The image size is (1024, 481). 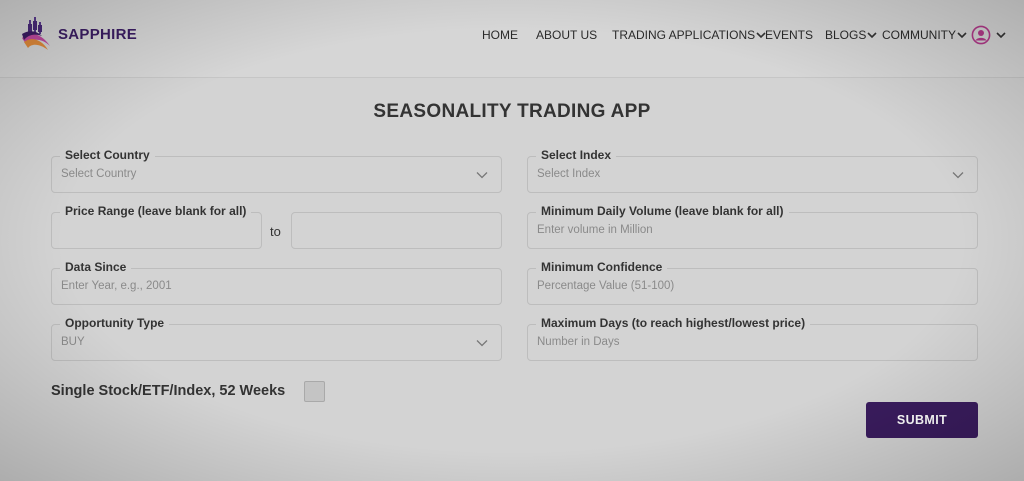 I want to click on price-max-input, so click(x=396, y=230).